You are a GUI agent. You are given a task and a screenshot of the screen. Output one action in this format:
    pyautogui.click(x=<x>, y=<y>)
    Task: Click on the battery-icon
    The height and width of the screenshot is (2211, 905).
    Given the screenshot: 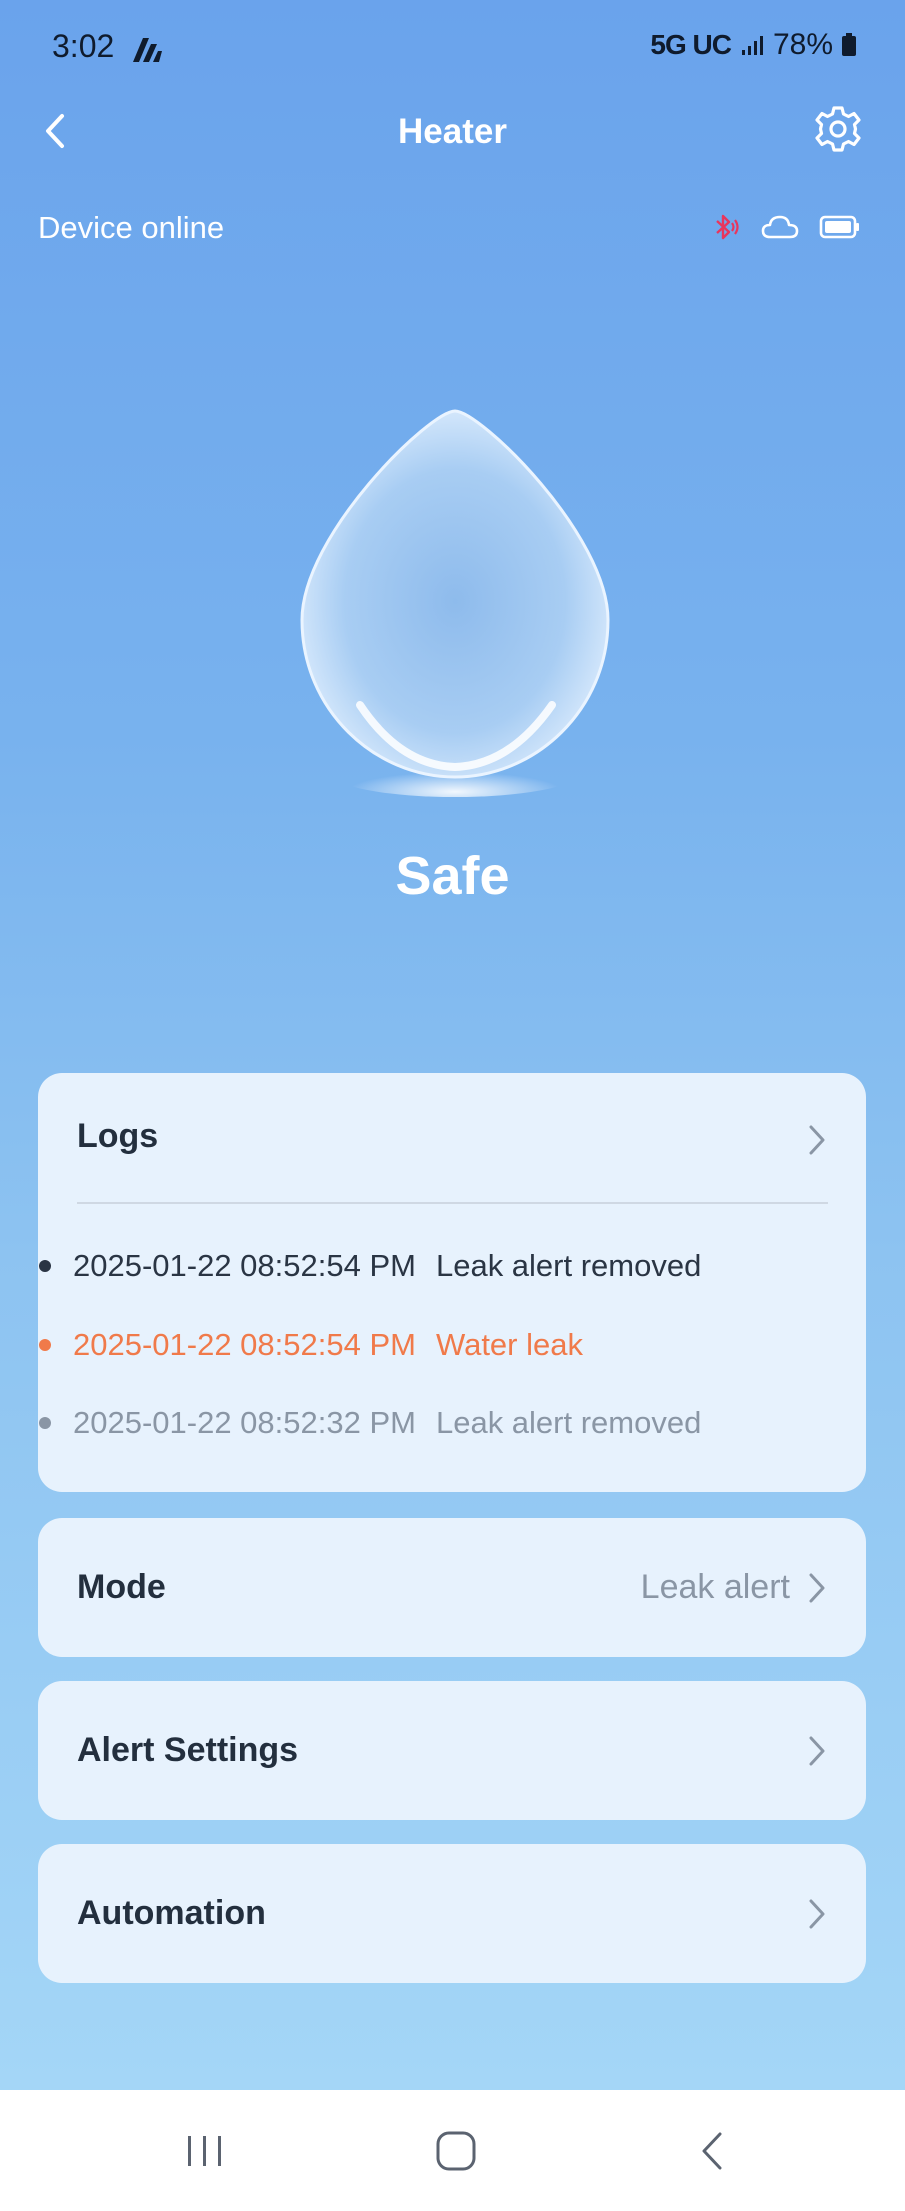 What is the action you would take?
    pyautogui.click(x=849, y=44)
    